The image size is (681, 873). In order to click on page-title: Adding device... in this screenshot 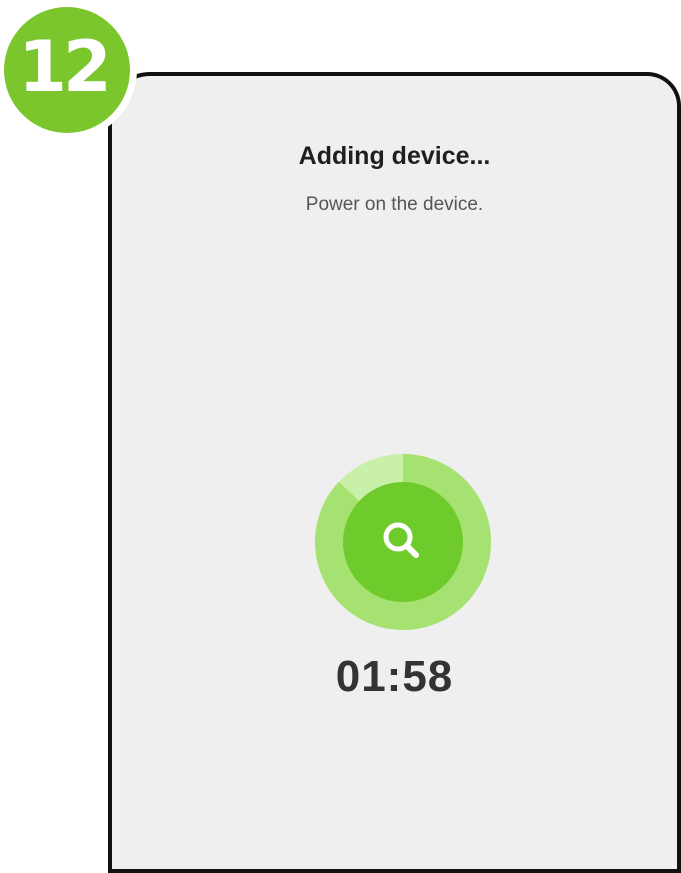, I will do `click(394, 156)`.